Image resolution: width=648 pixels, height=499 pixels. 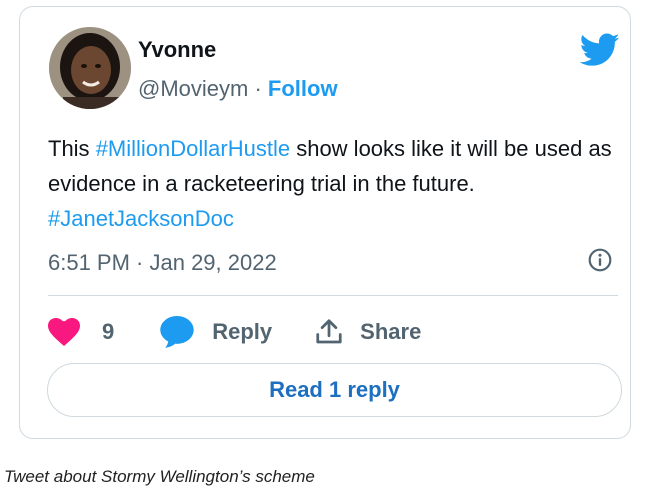 I want to click on reply-button: Reply, so click(x=216, y=332).